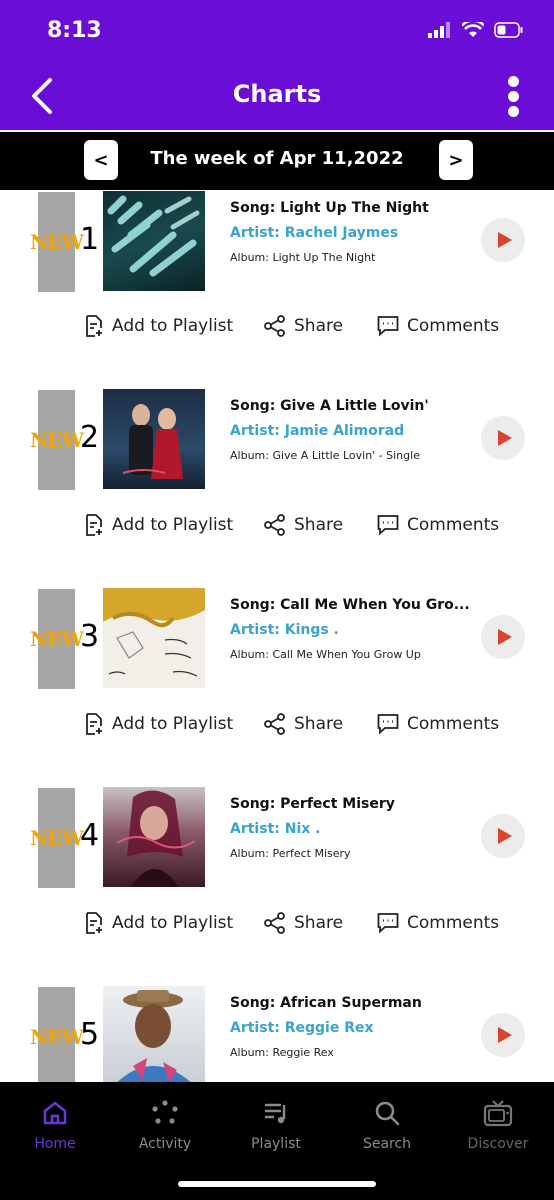 The height and width of the screenshot is (1200, 554). Describe the element at coordinates (513, 97) in the screenshot. I see `more-options-button` at that location.